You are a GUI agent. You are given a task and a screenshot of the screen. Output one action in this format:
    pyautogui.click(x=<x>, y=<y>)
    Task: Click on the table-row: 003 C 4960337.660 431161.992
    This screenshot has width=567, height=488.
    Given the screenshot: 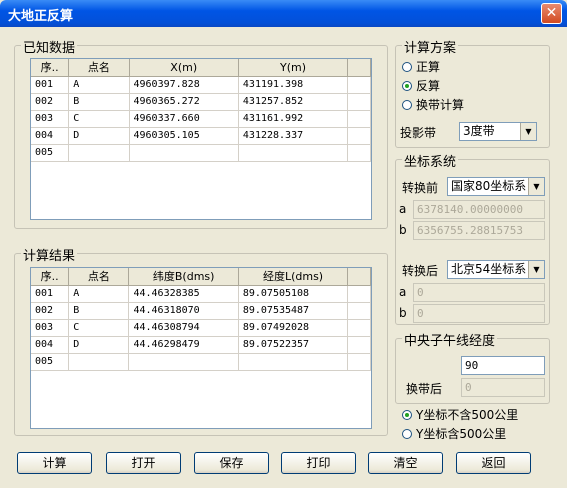 What is the action you would take?
    pyautogui.click(x=201, y=119)
    